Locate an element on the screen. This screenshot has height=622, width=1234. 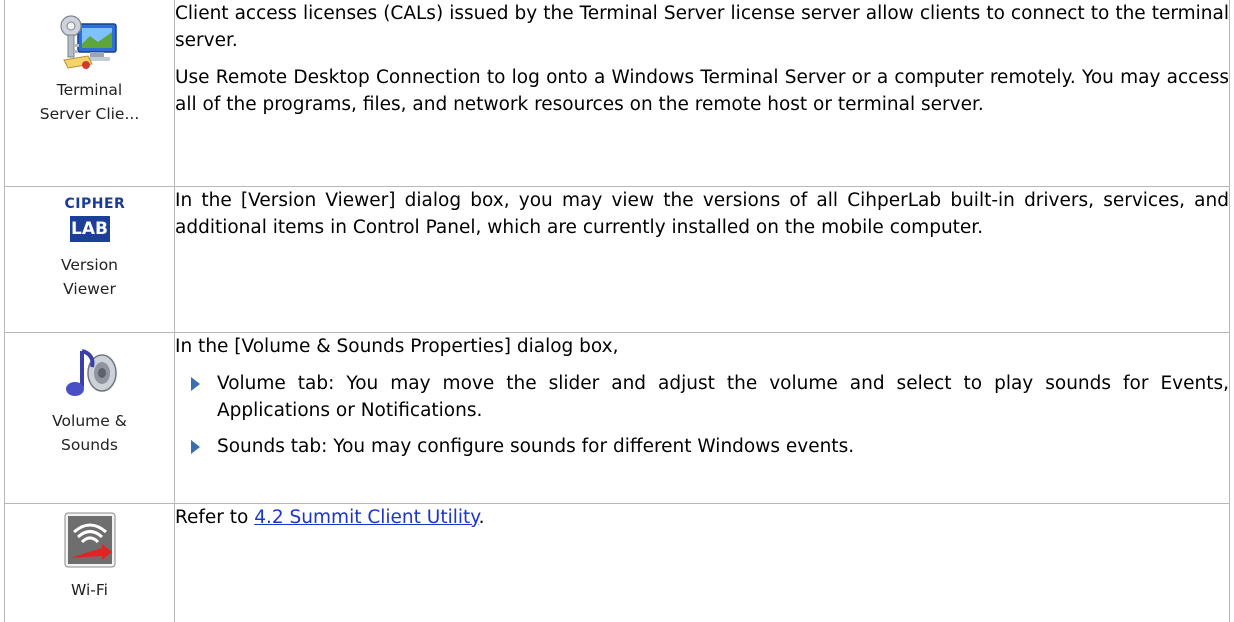
icon-cell: CIPHER LAB Version Viewer is located at coordinates (89, 259).